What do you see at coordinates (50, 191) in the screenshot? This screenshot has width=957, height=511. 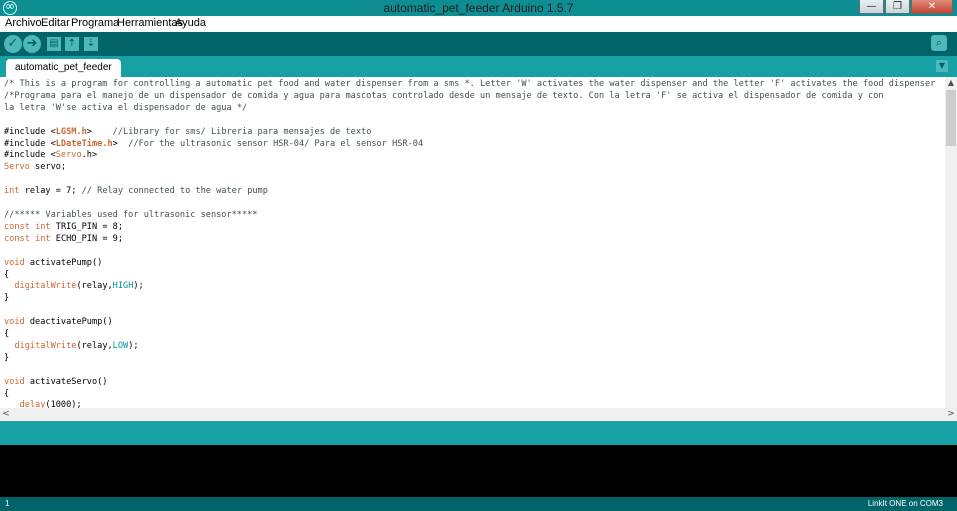 I see `code-token: relay = 7;` at bounding box center [50, 191].